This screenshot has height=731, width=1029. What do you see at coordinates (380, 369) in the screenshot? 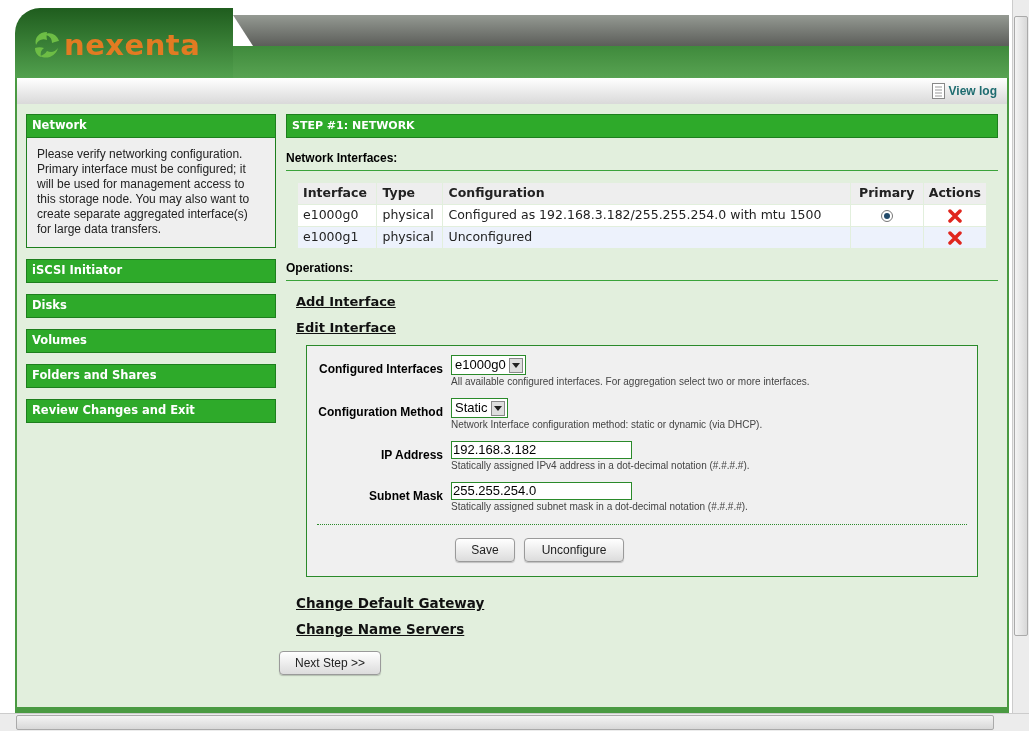
I see `field-label: Configured Interfaces` at bounding box center [380, 369].